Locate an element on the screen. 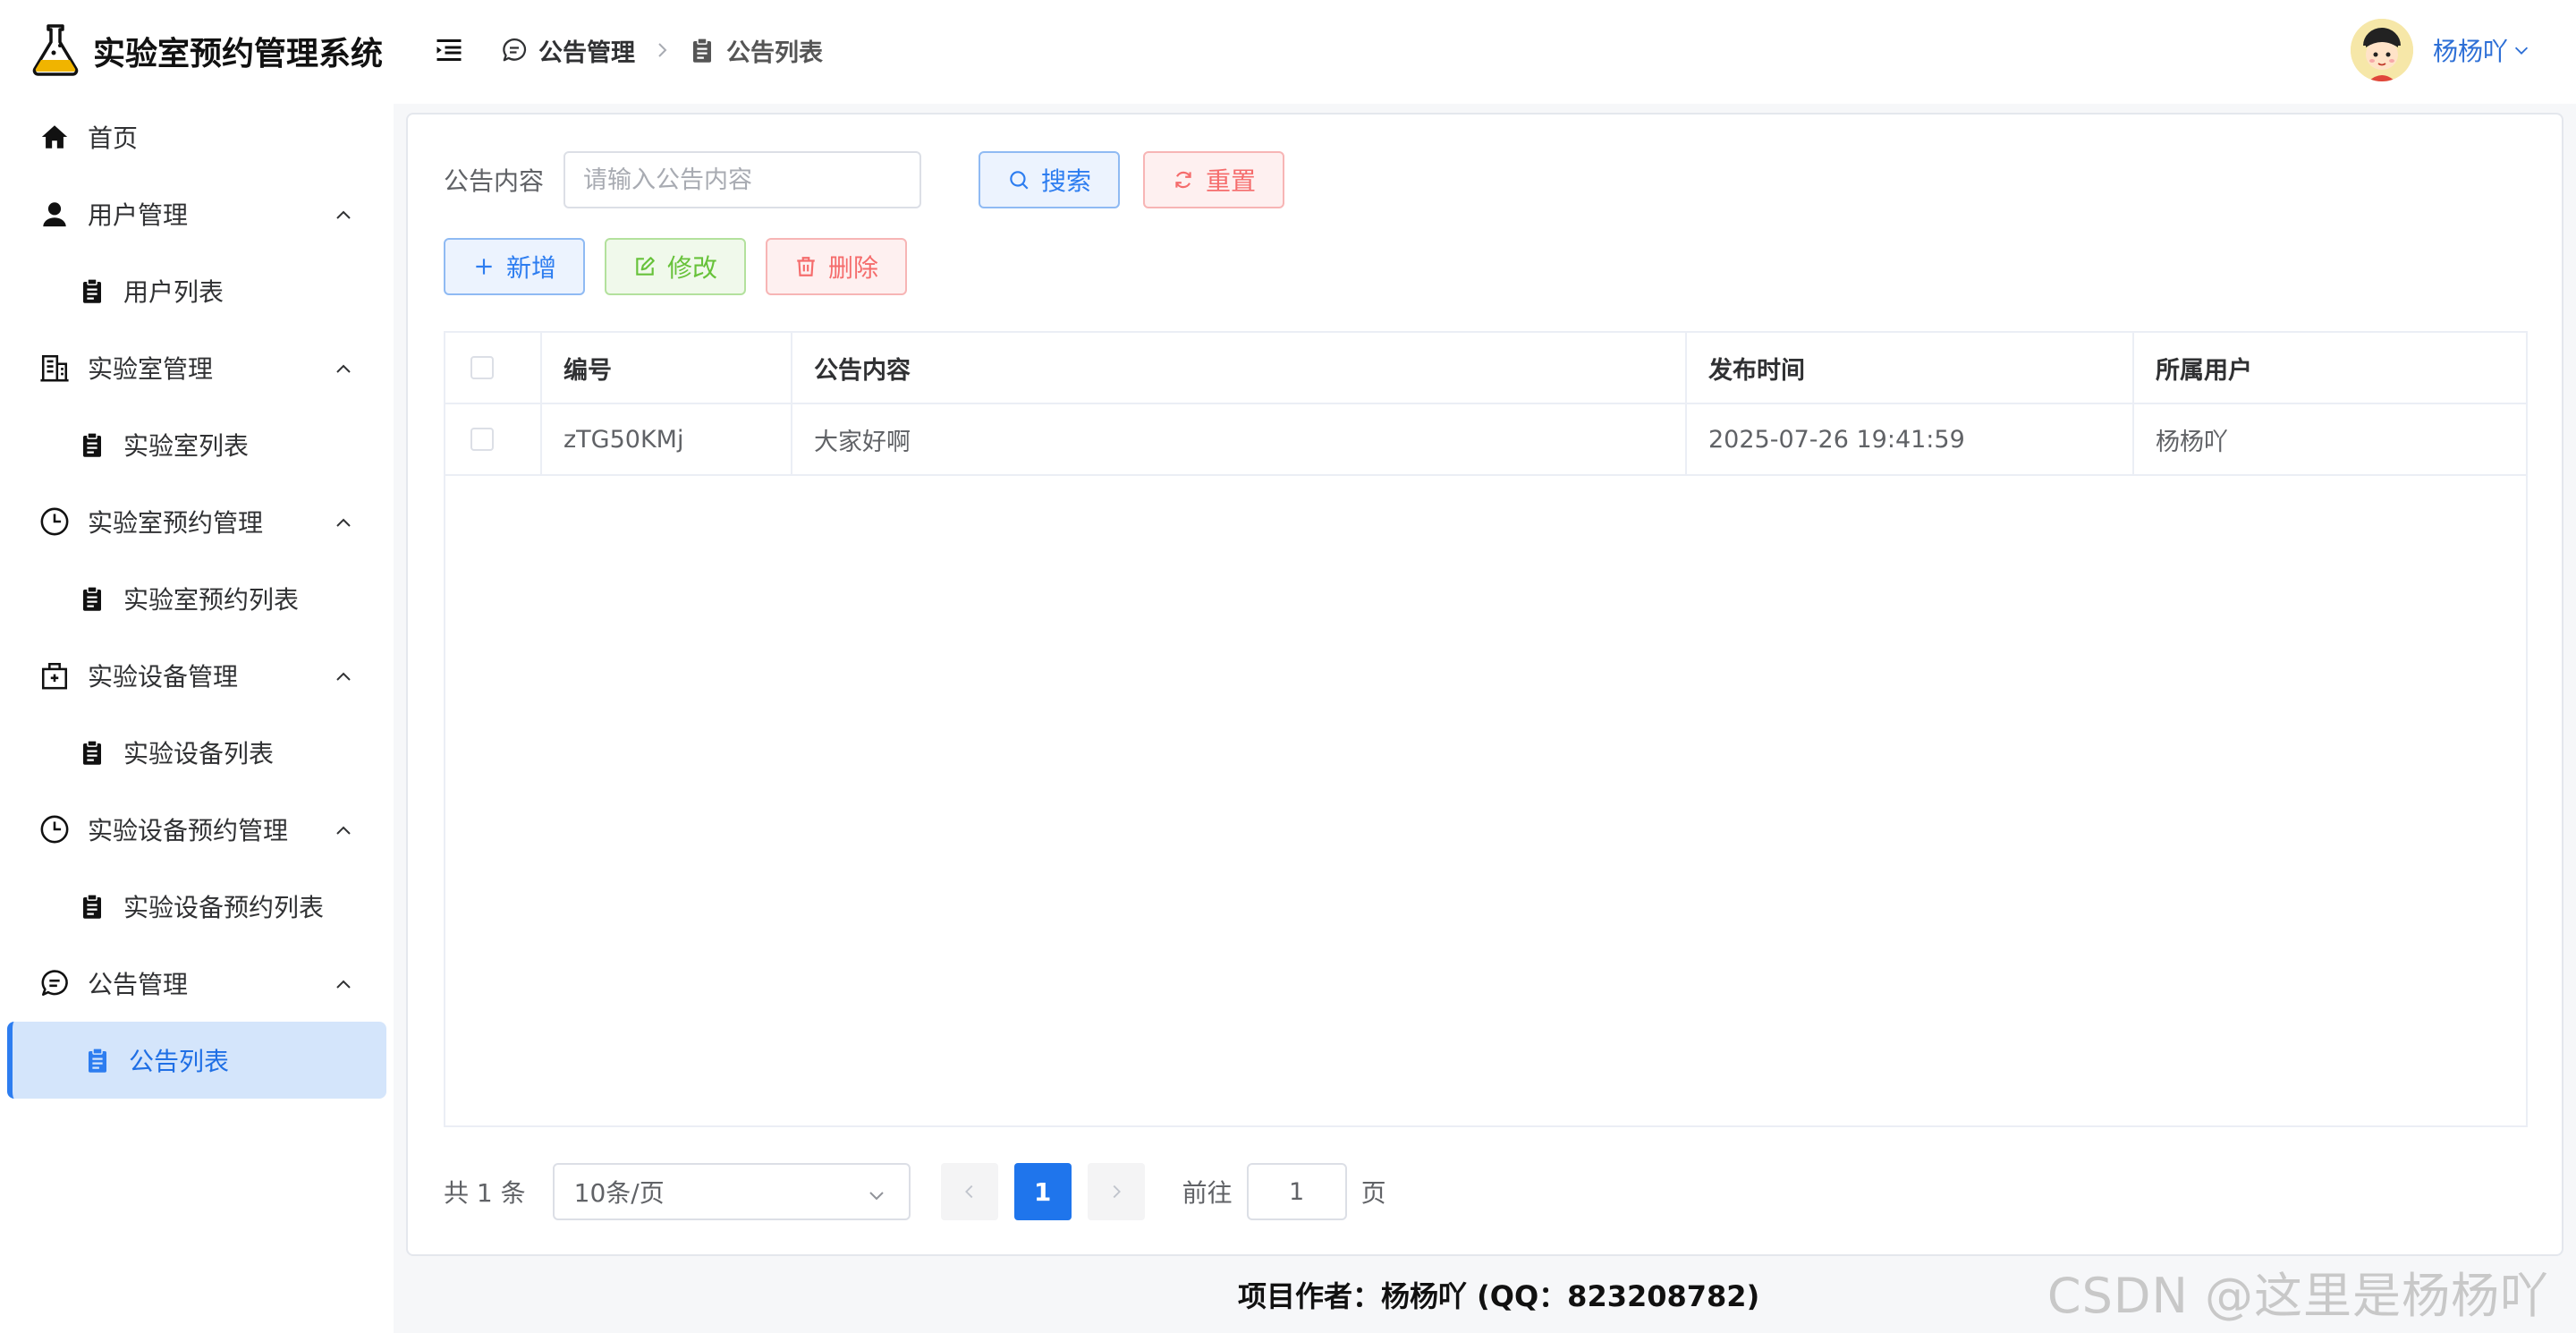  sidebar-item-lab-management: 实验室管理 is located at coordinates (197, 367).